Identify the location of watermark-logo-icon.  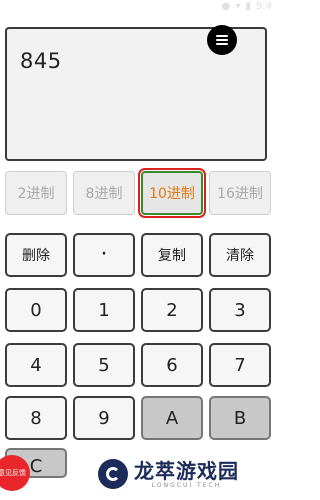
(113, 474).